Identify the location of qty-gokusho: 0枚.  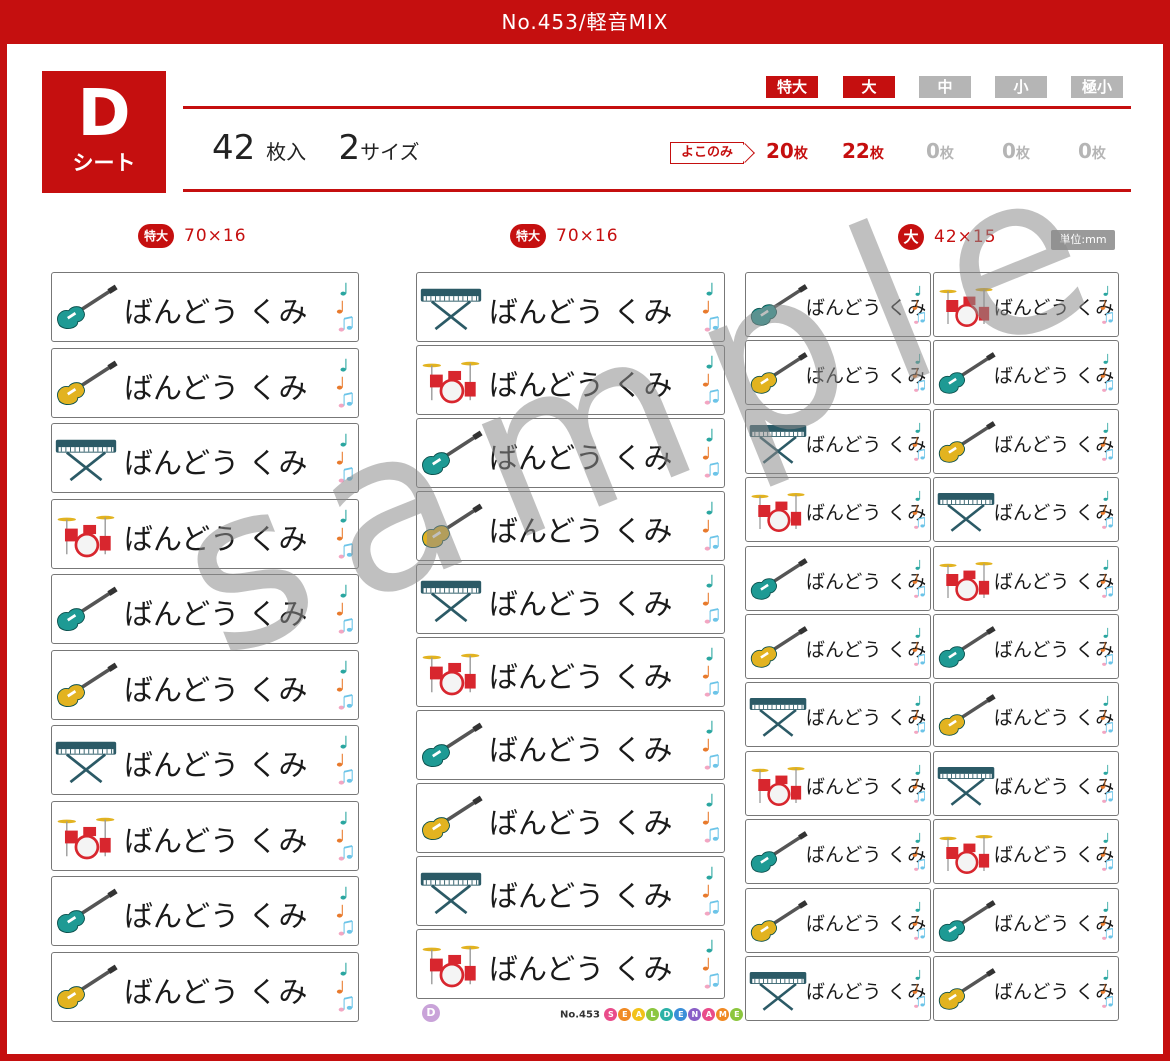
(1092, 151).